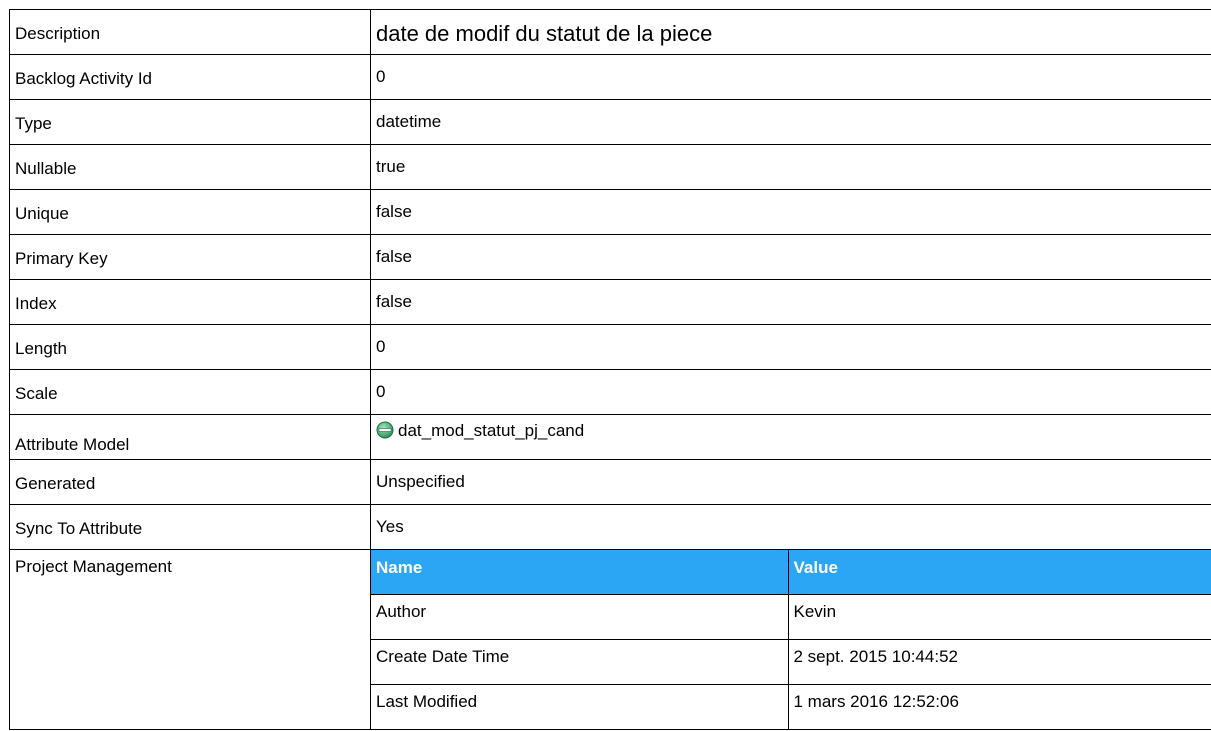  I want to click on property-row-nullable: Nullable true, so click(610, 167).